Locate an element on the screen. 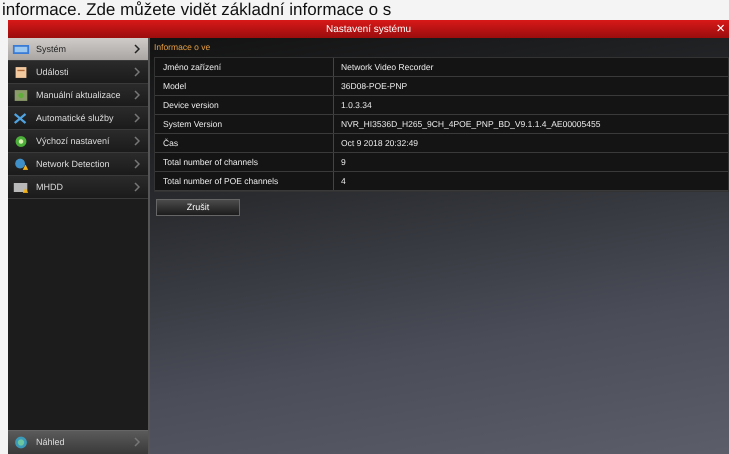 This screenshot has width=729, height=454. table-cell: Jméno zařízení is located at coordinates (244, 67).